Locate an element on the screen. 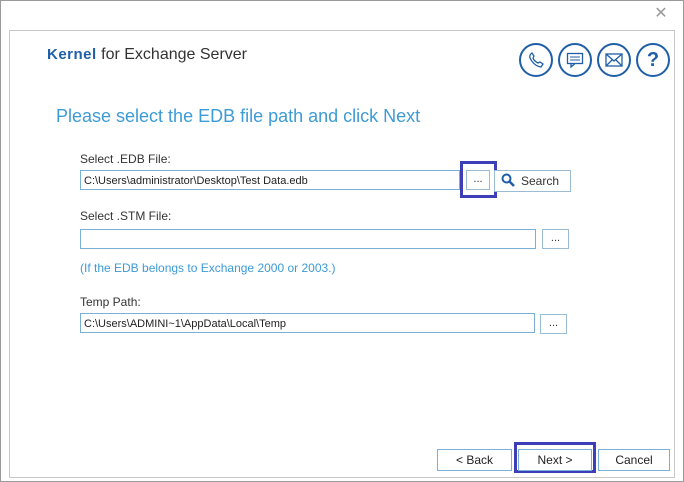 This screenshot has height=482, width=684. stm-file-label: Select .STM File: is located at coordinates (126, 216).